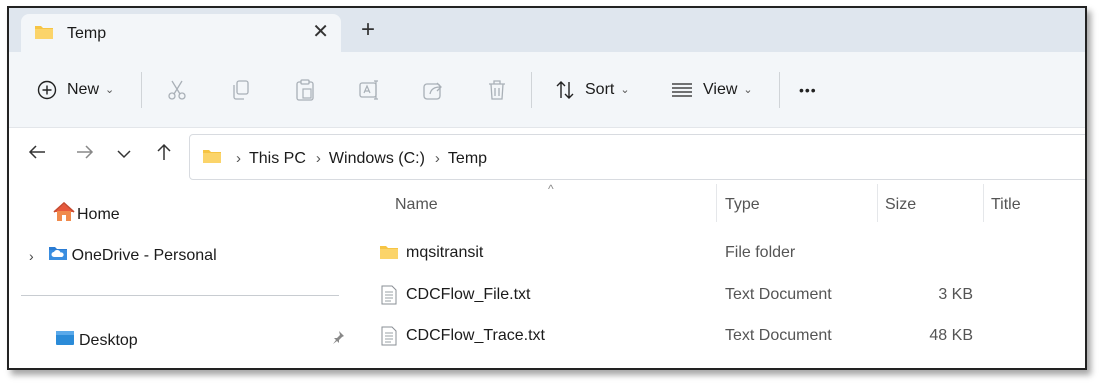 This screenshot has height=387, width=1104. I want to click on cut-button, so click(177, 89).